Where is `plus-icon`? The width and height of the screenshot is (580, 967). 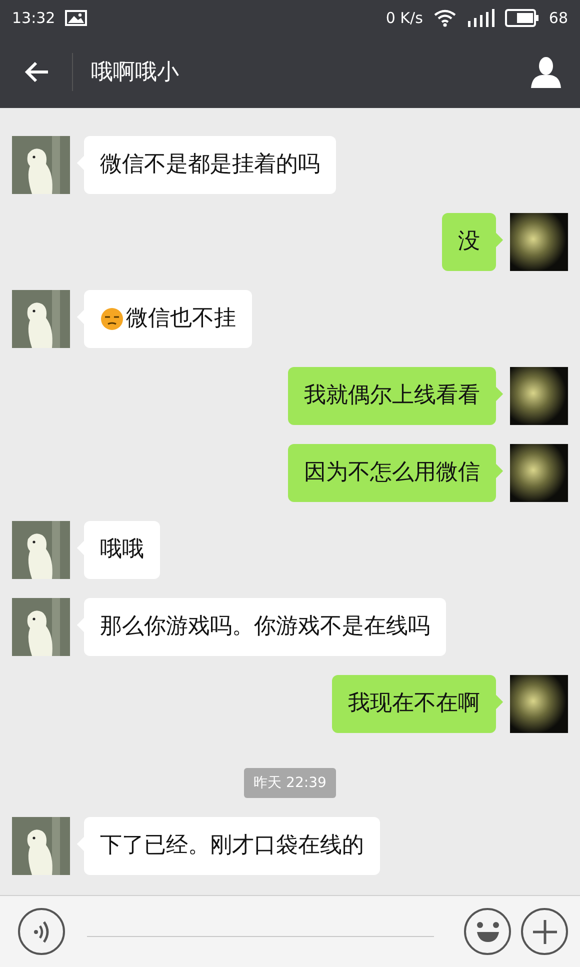 plus-icon is located at coordinates (545, 931).